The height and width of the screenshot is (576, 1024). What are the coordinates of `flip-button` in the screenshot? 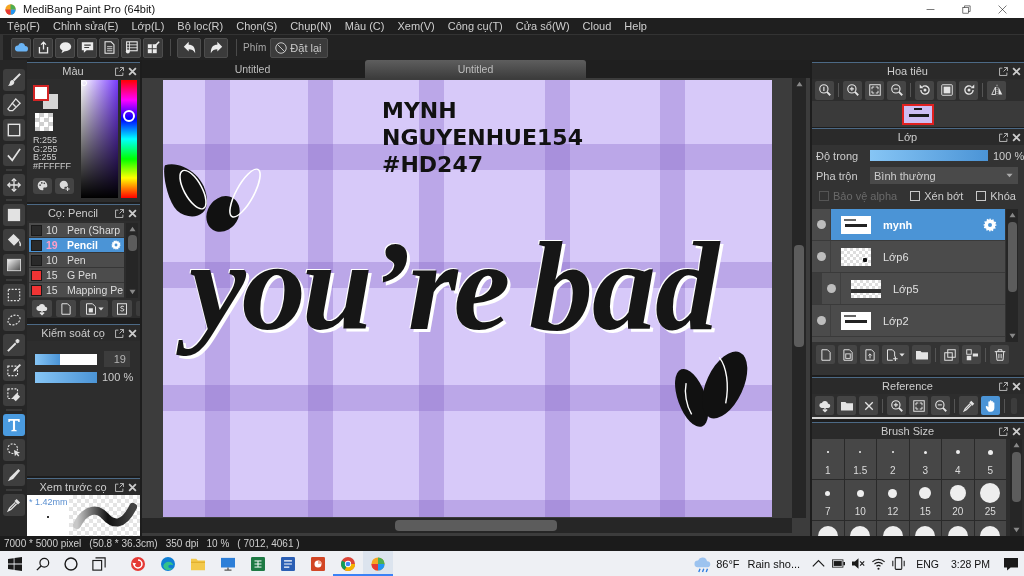 It's located at (996, 90).